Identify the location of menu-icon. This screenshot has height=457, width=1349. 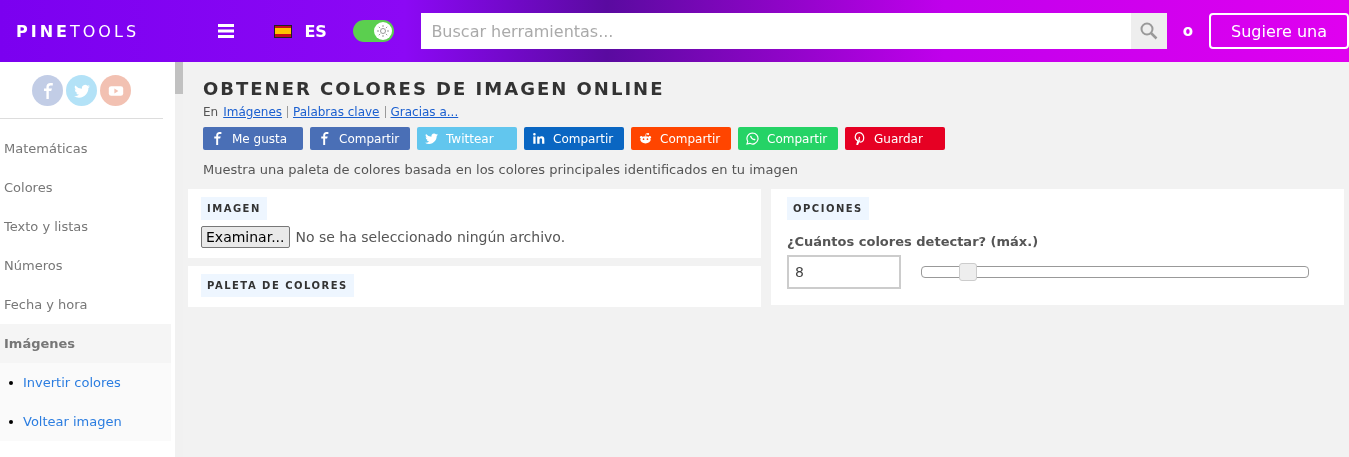
(225, 31).